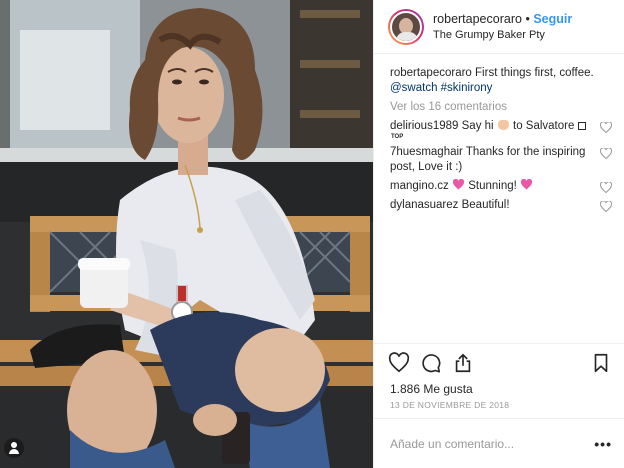 The image size is (624, 468). What do you see at coordinates (502, 35) in the screenshot?
I see `location-link: The Grumpy Baker Pty` at bounding box center [502, 35].